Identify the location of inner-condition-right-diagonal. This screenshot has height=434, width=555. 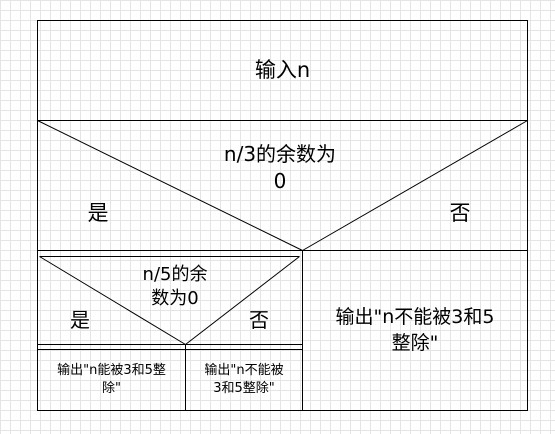
(242, 300).